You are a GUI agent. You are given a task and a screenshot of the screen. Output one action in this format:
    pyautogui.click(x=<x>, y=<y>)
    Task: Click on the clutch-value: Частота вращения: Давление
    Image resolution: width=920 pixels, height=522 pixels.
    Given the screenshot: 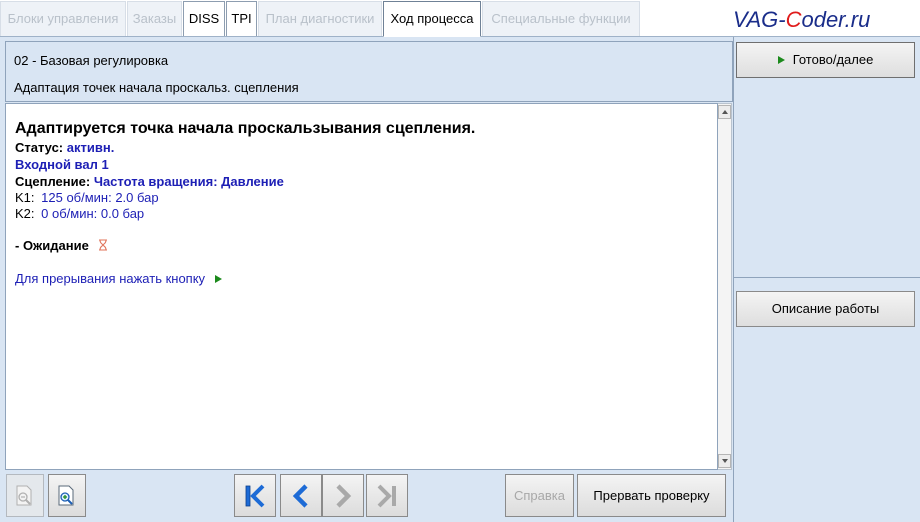 What is the action you would take?
    pyautogui.click(x=188, y=181)
    